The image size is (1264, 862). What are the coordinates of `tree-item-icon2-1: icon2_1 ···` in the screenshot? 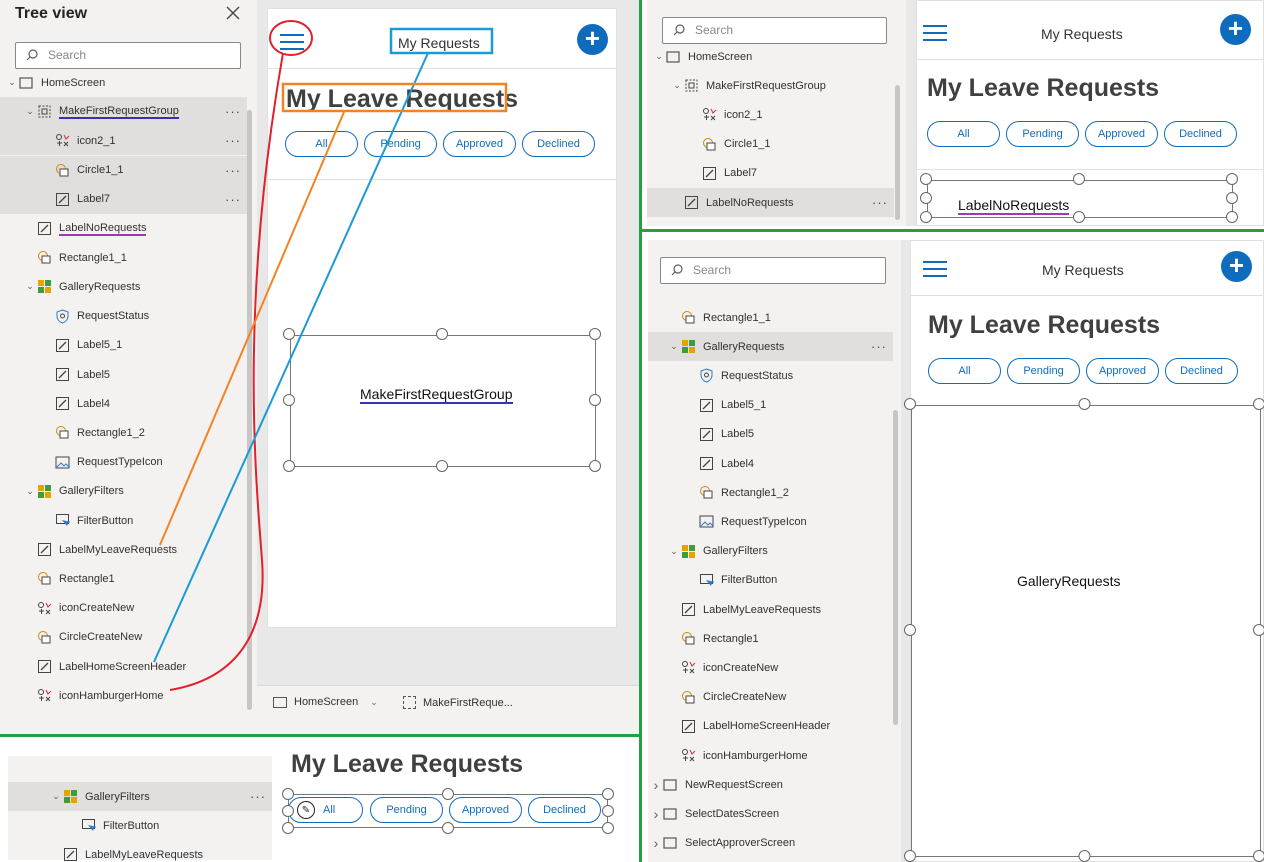 It's located at (123, 141).